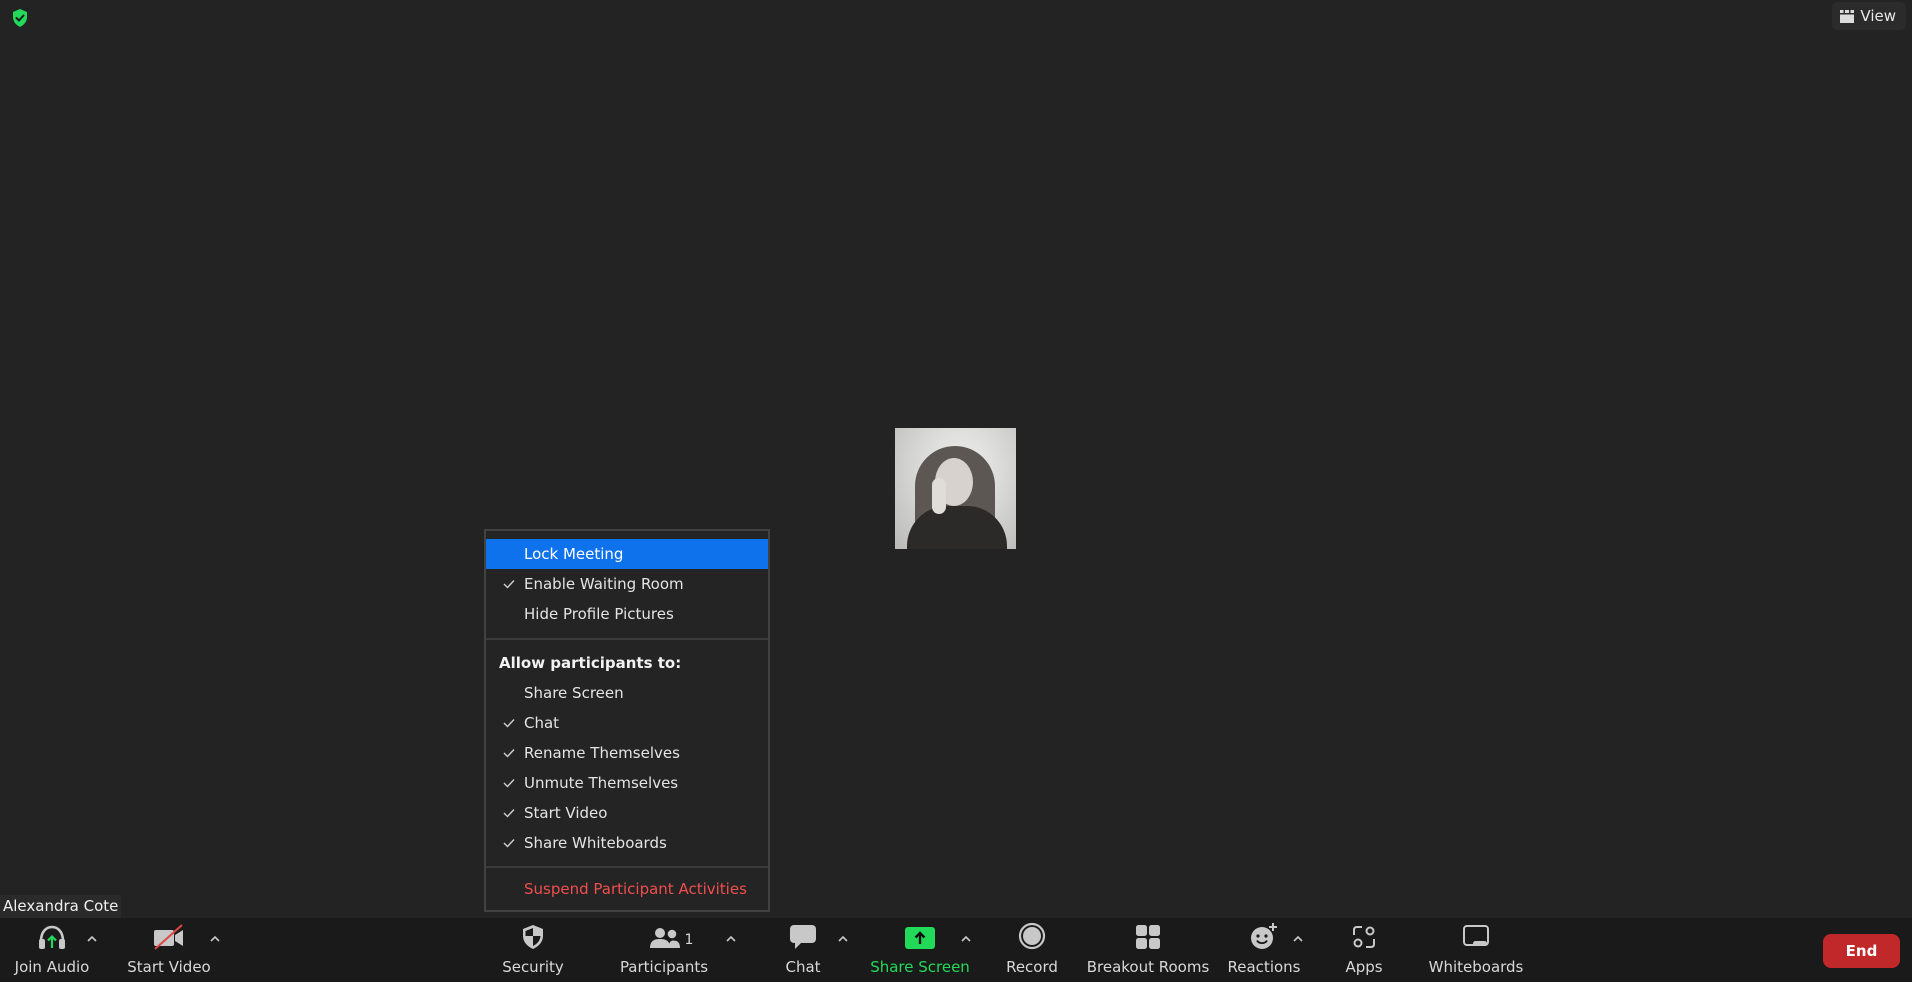  I want to click on record-label: Record, so click(1032, 967).